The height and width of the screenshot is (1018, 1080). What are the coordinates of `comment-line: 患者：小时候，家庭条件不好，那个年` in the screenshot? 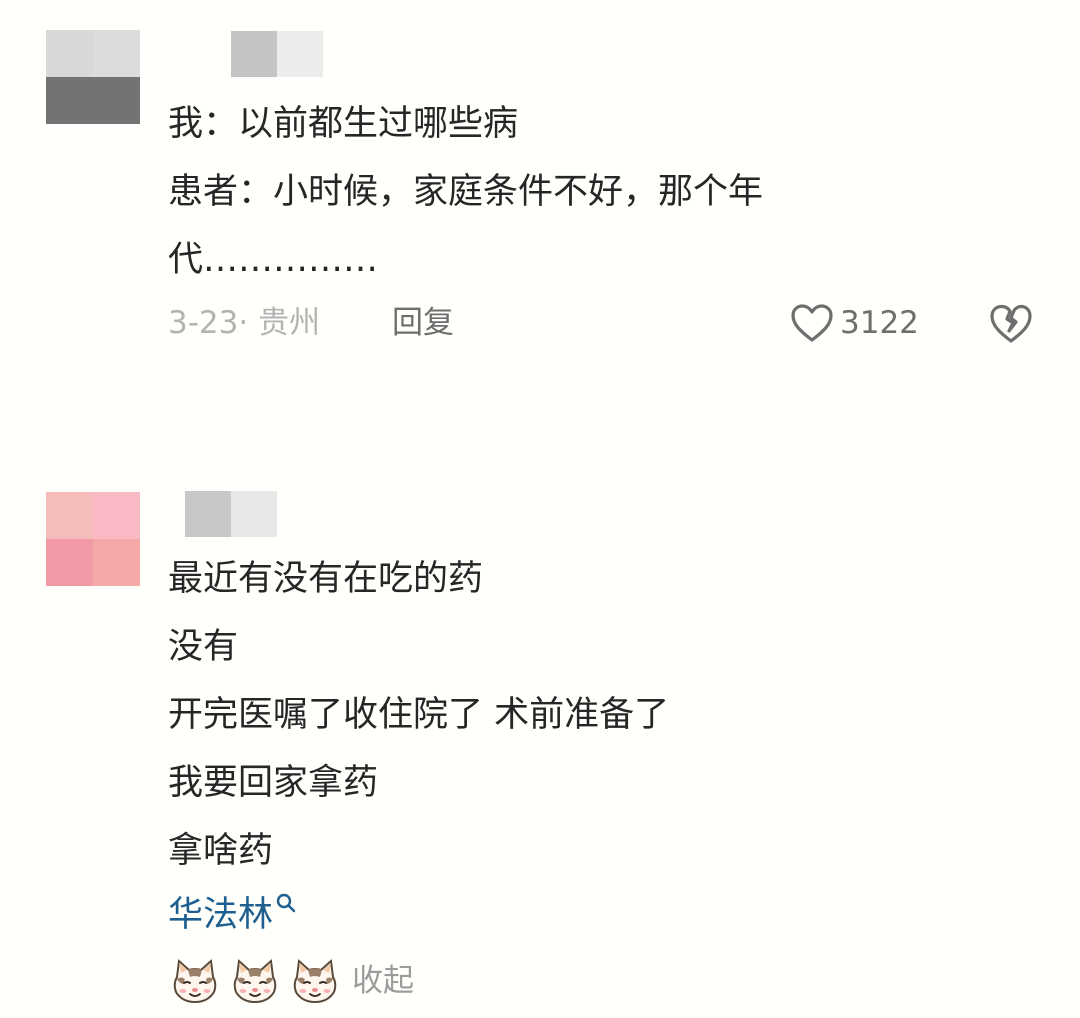 It's located at (466, 192).